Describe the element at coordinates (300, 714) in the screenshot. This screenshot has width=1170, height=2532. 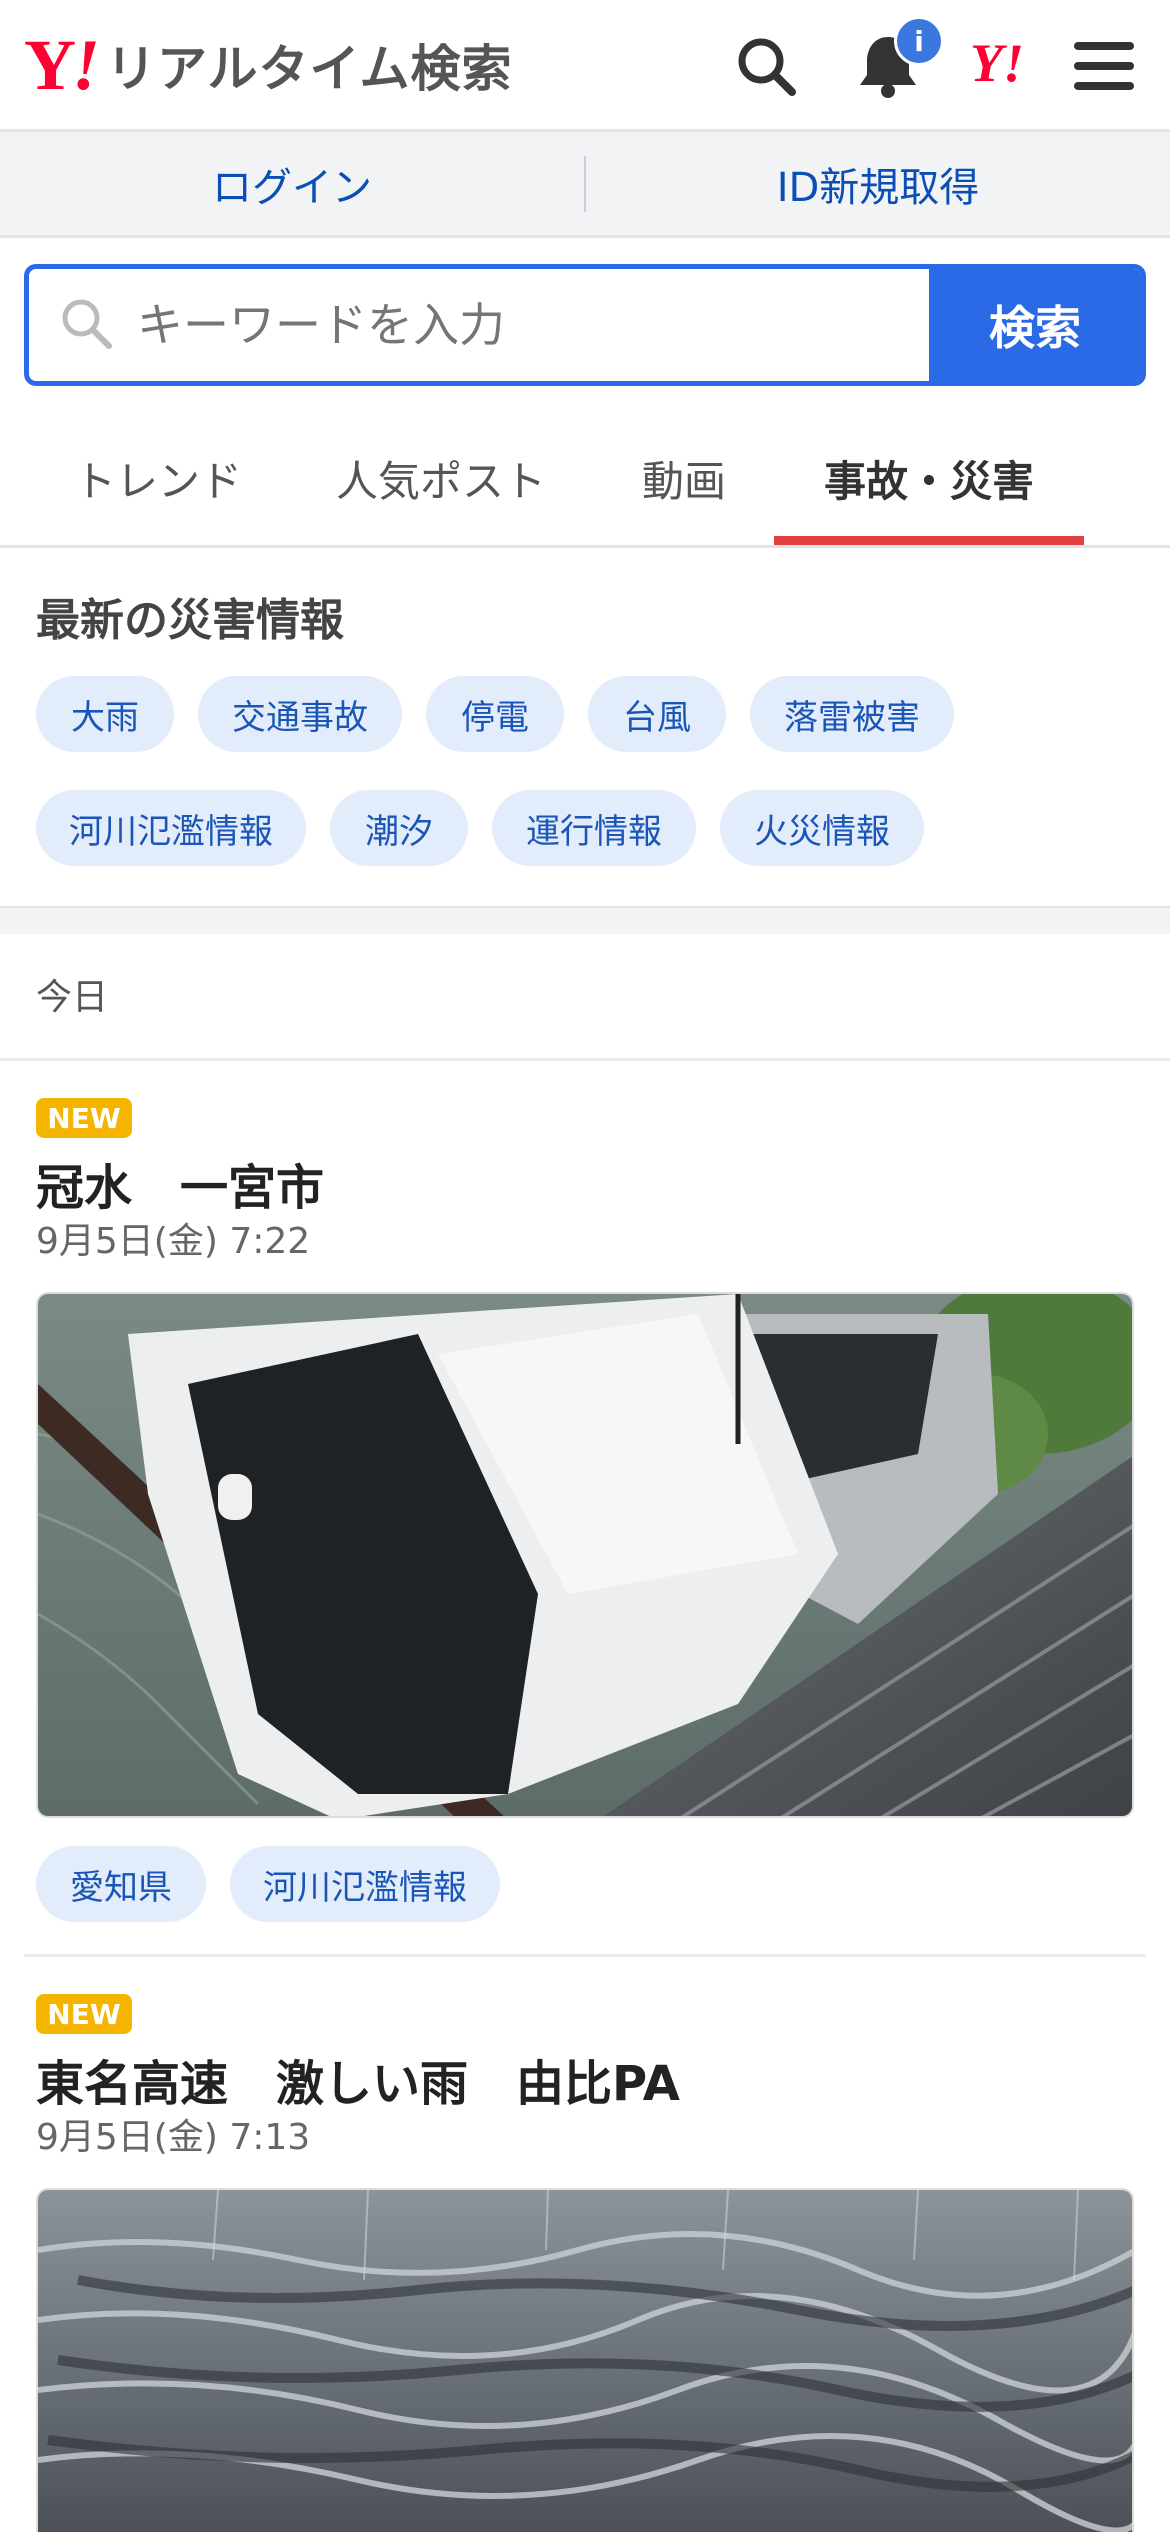
I see `disaster-chip: 交通事故` at that location.